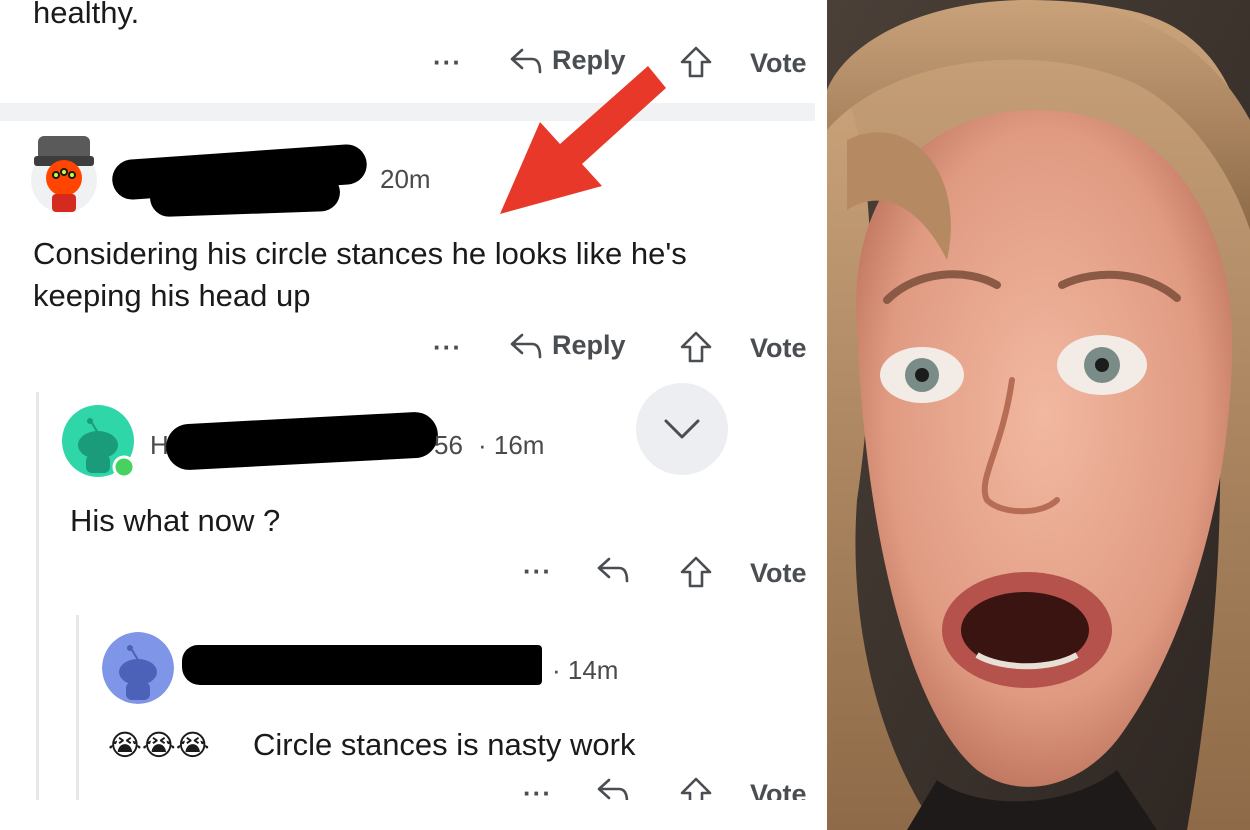 The width and height of the screenshot is (1250, 830). What do you see at coordinates (821, 415) in the screenshot?
I see `image-gutter` at bounding box center [821, 415].